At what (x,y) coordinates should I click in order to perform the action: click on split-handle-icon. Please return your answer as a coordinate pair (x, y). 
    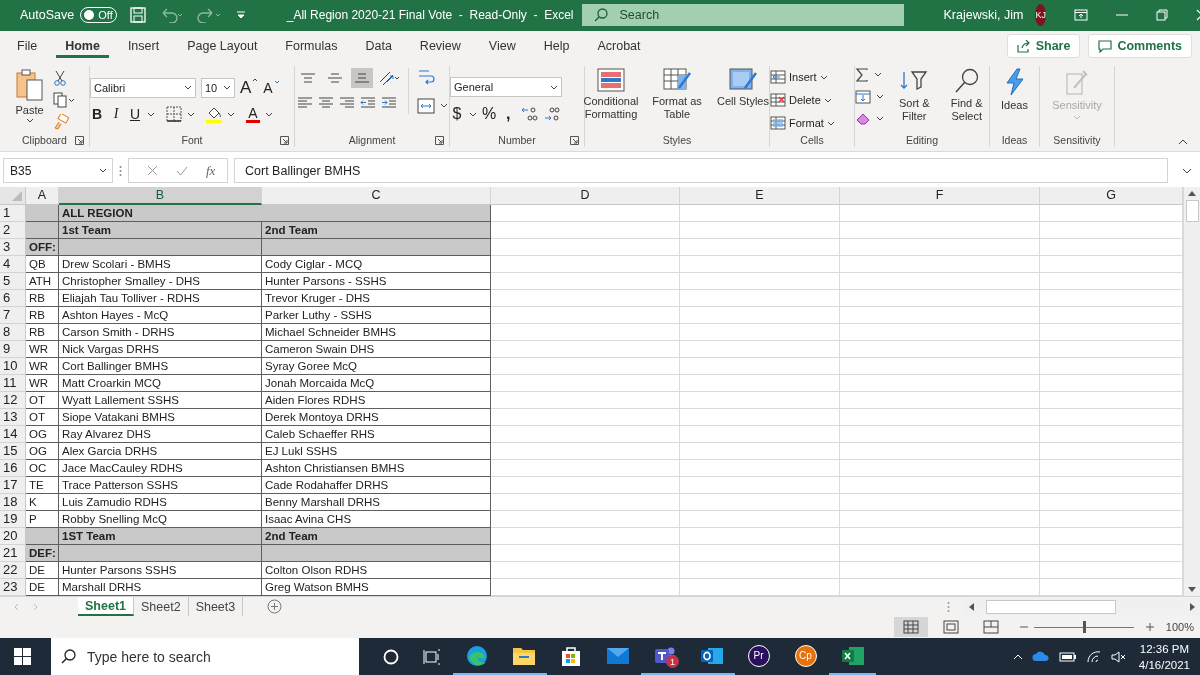
    Looking at the image, I should click on (948, 606).